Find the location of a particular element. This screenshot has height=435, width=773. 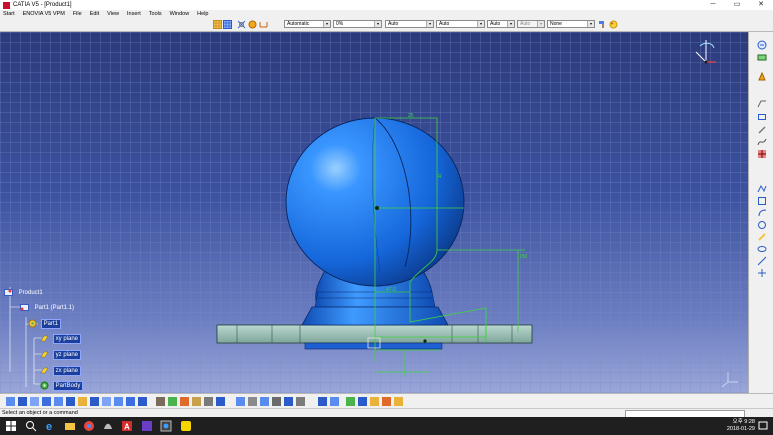

partbody-gear-icon is located at coordinates (44, 385).